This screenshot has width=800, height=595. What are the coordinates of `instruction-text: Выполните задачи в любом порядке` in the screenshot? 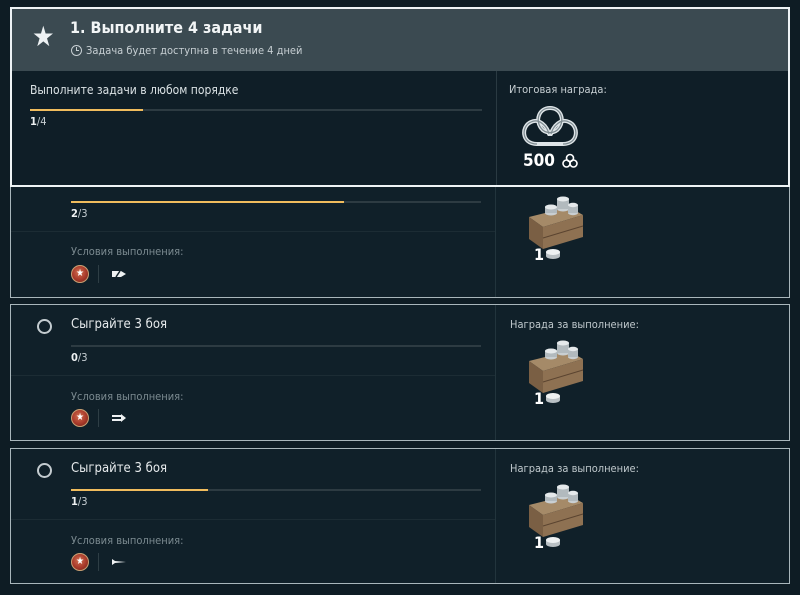 It's located at (134, 90).